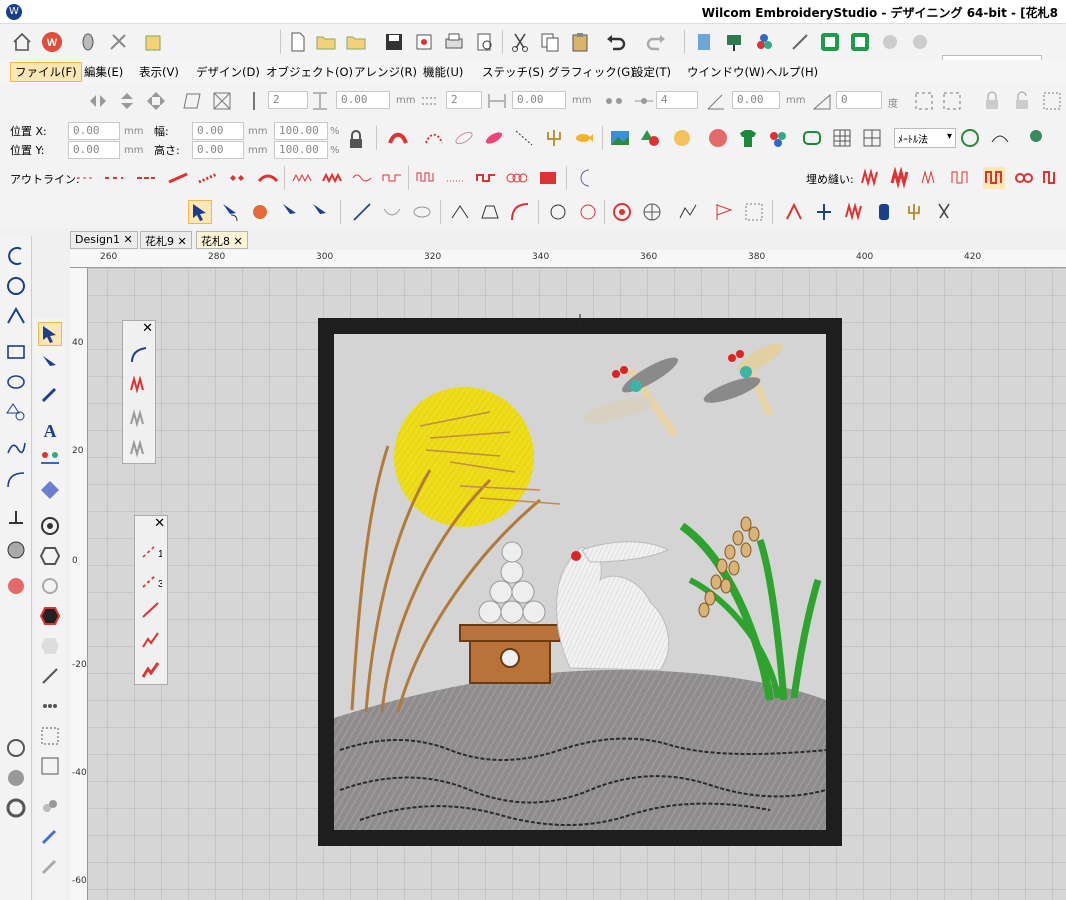 The height and width of the screenshot is (900, 1066). What do you see at coordinates (614, 101) in the screenshot?
I see `distribute-icon` at bounding box center [614, 101].